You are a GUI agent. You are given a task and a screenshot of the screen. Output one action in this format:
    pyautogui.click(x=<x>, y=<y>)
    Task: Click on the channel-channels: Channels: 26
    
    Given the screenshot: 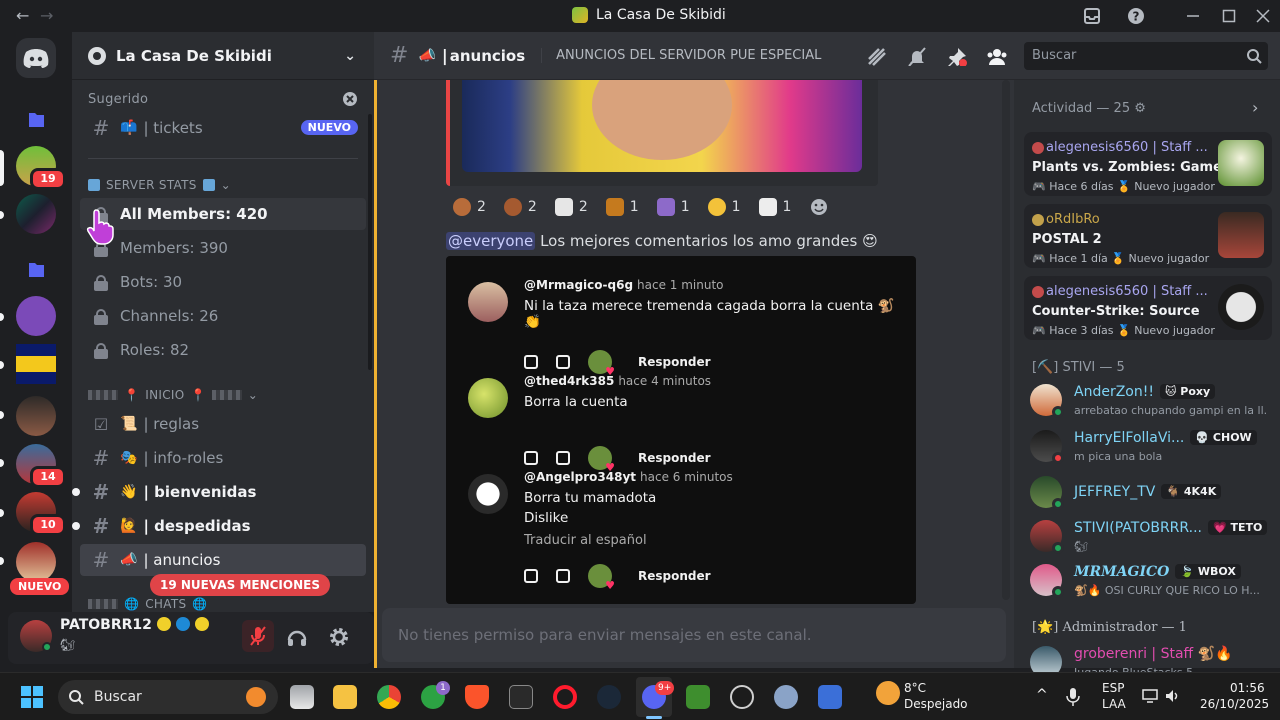 What is the action you would take?
    pyautogui.click(x=223, y=316)
    